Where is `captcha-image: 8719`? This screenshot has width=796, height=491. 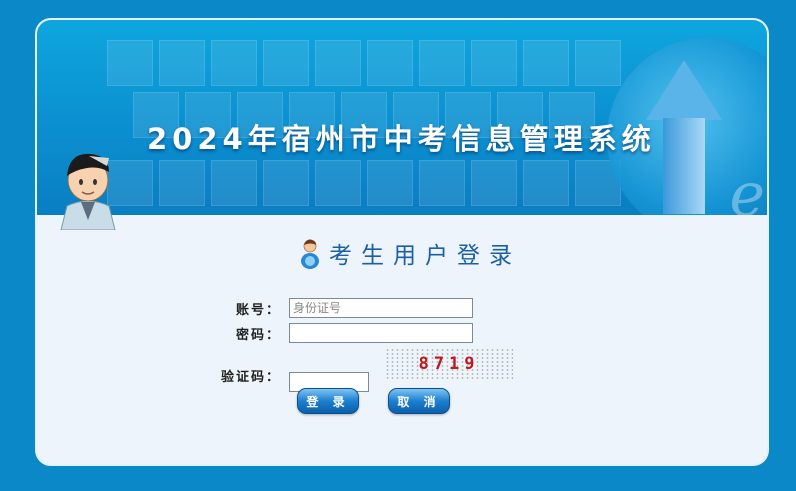
captcha-image: 8719 is located at coordinates (449, 364).